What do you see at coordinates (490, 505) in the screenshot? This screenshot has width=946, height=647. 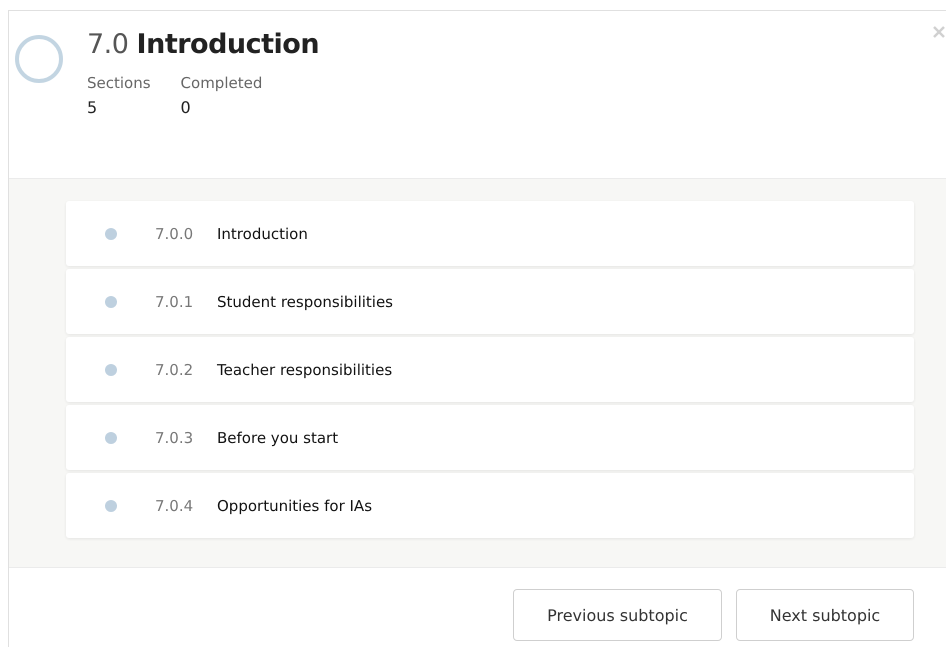 I see `section-item: 7.0.4 Opportunities for IAs` at bounding box center [490, 505].